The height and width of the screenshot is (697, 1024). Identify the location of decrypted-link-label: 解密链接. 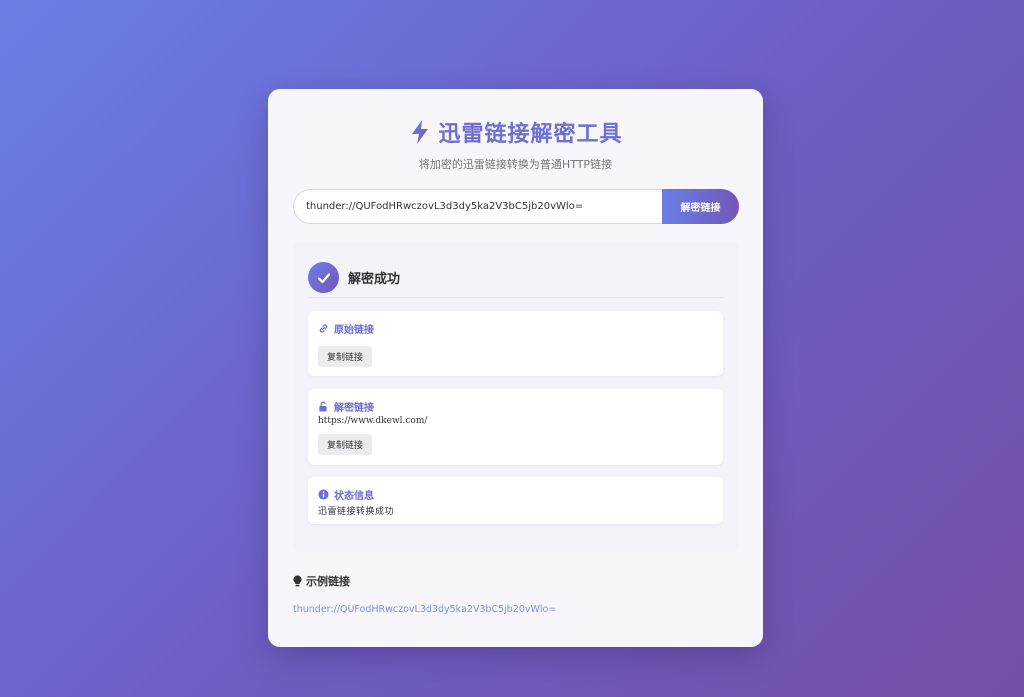
(346, 406).